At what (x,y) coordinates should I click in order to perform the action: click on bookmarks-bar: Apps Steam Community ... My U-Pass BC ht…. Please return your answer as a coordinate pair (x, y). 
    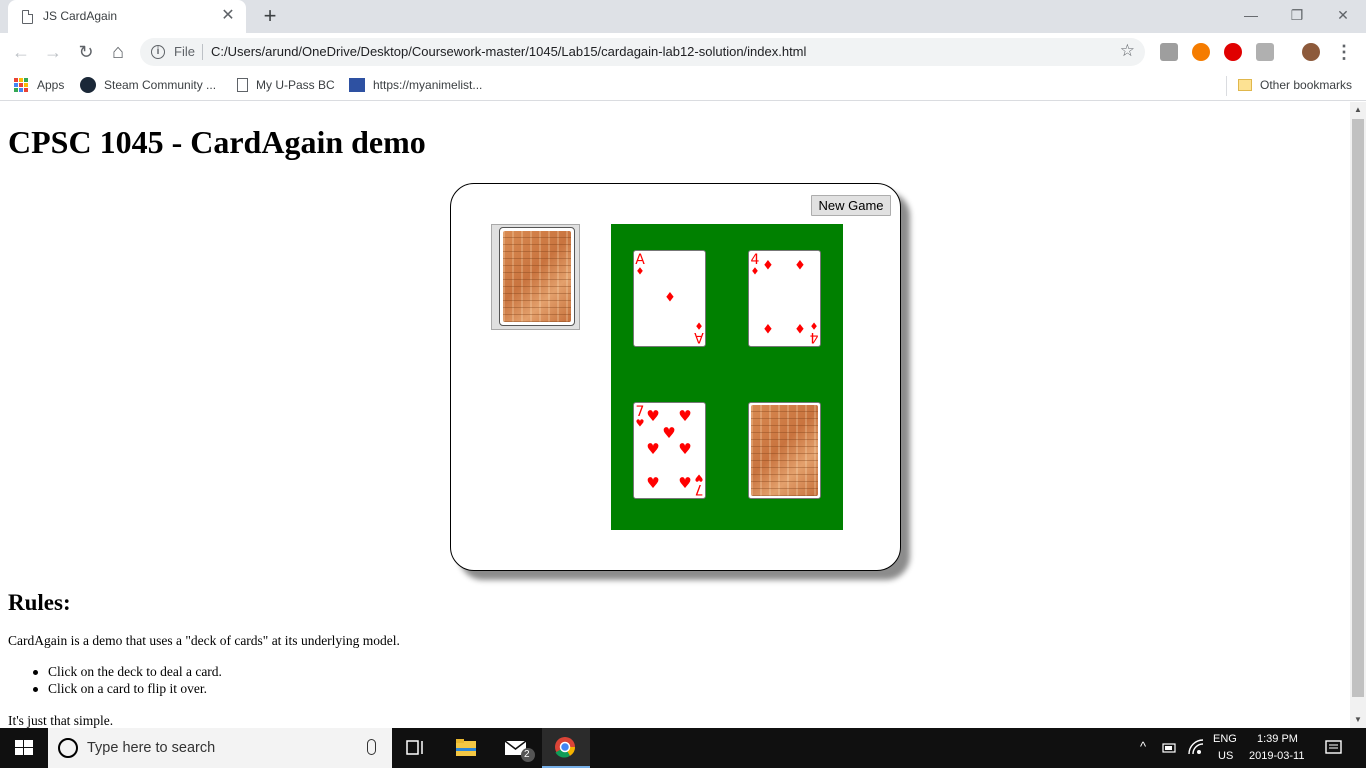
    Looking at the image, I should click on (683, 86).